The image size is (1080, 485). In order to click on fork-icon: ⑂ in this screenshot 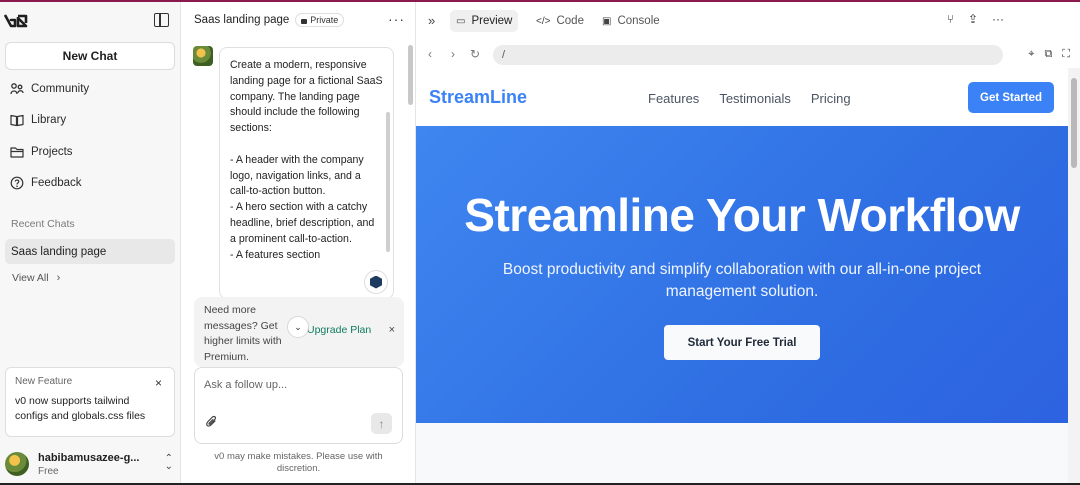, I will do `click(950, 19)`.